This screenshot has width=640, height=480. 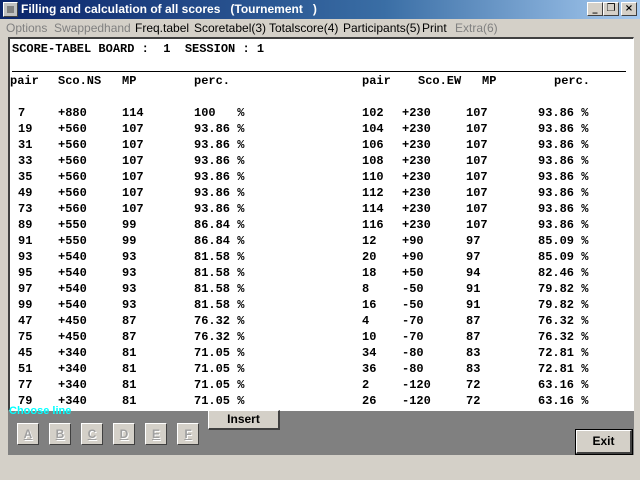 I want to click on line-c-button: C, so click(x=92, y=434).